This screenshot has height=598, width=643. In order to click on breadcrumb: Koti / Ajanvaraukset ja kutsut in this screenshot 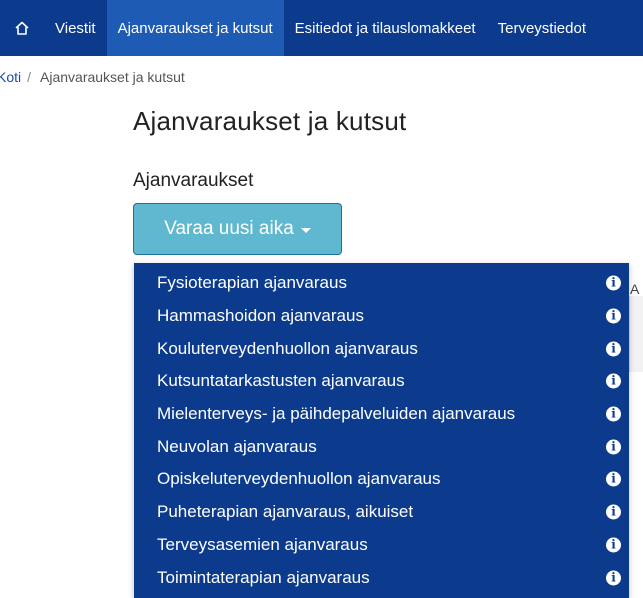, I will do `click(92, 77)`.